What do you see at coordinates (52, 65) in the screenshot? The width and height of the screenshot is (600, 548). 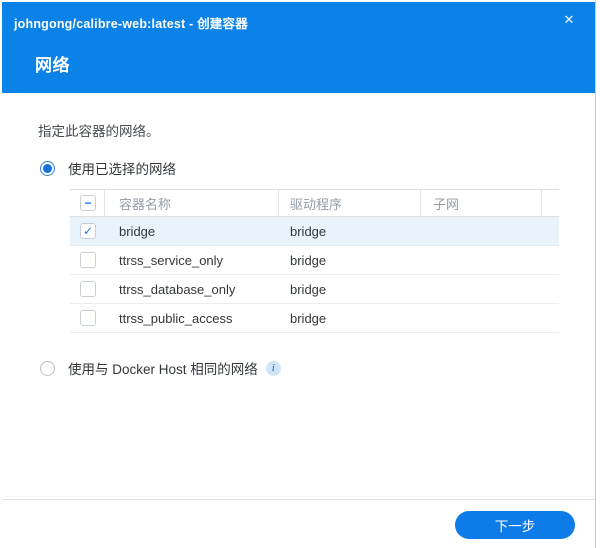 I see `page-title: 网络` at bounding box center [52, 65].